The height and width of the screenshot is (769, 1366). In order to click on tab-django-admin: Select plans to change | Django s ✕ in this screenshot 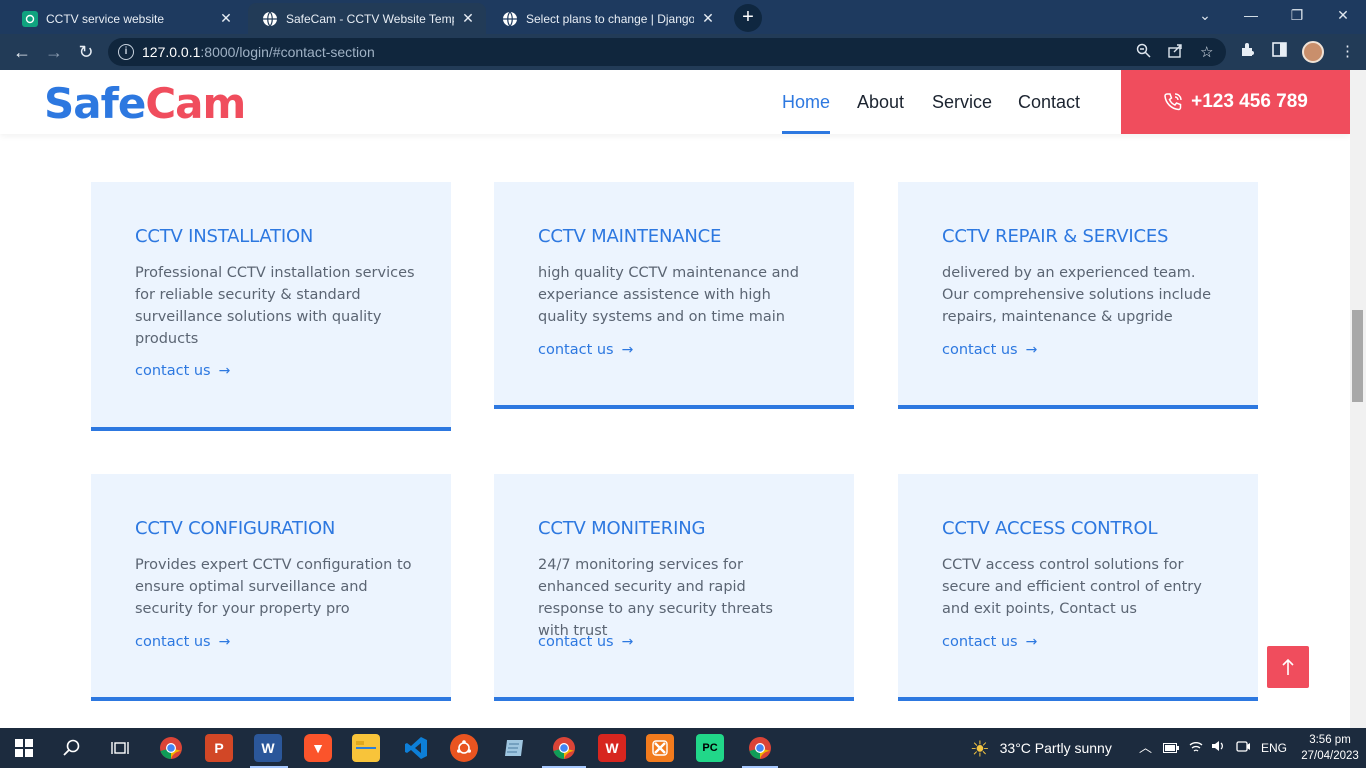, I will do `click(607, 18)`.